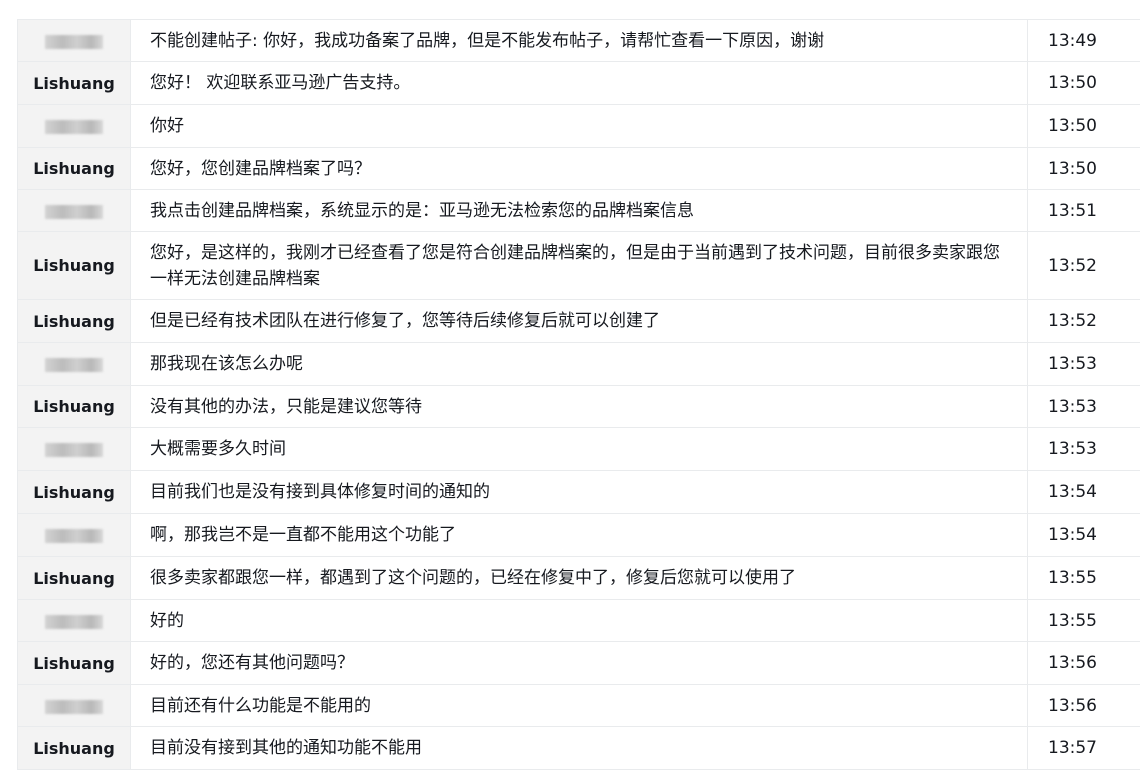  Describe the element at coordinates (1083, 210) in the screenshot. I see `message-time: 13:51` at that location.